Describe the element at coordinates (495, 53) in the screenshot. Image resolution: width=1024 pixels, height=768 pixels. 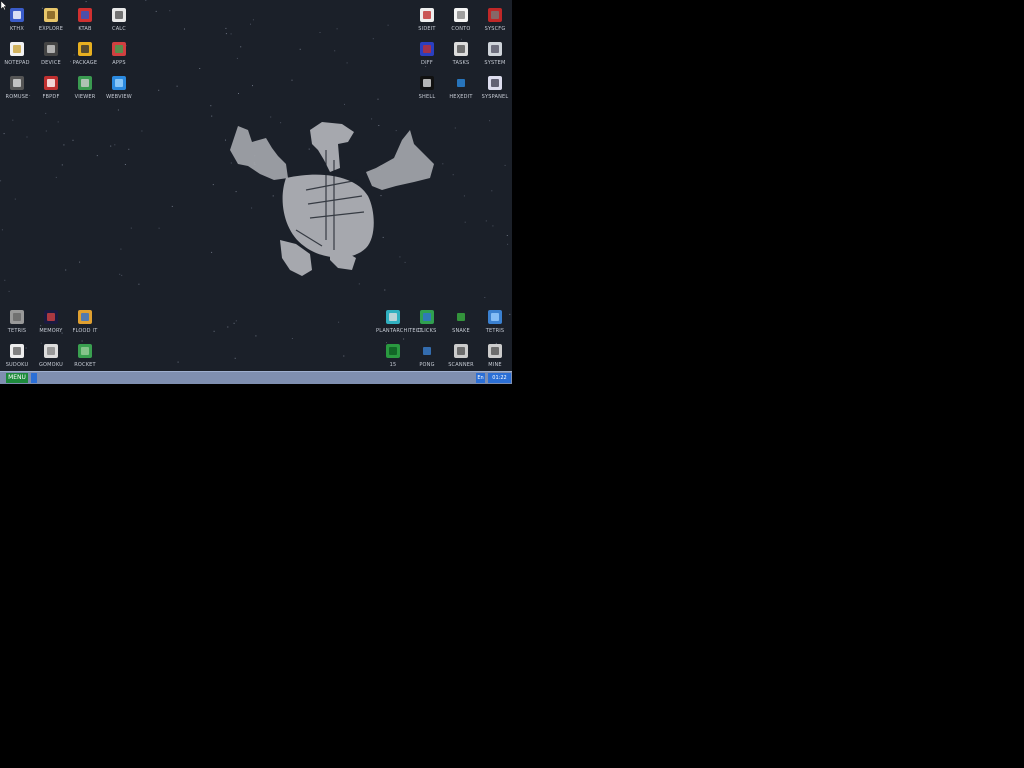
I see `desktop-icon-system: SYSTEM` at that location.